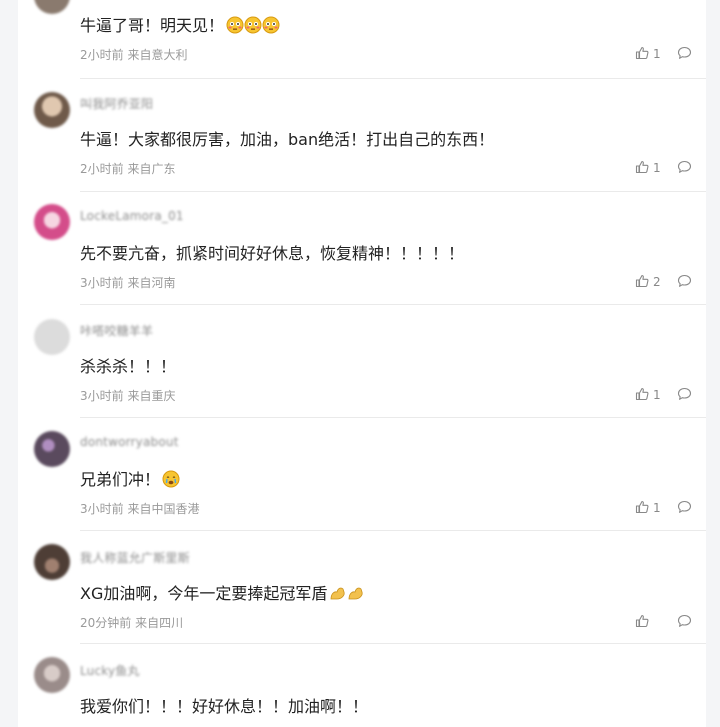 This screenshot has height=727, width=720. Describe the element at coordinates (163, 509) in the screenshot. I see `location: 来自中国香港` at that location.